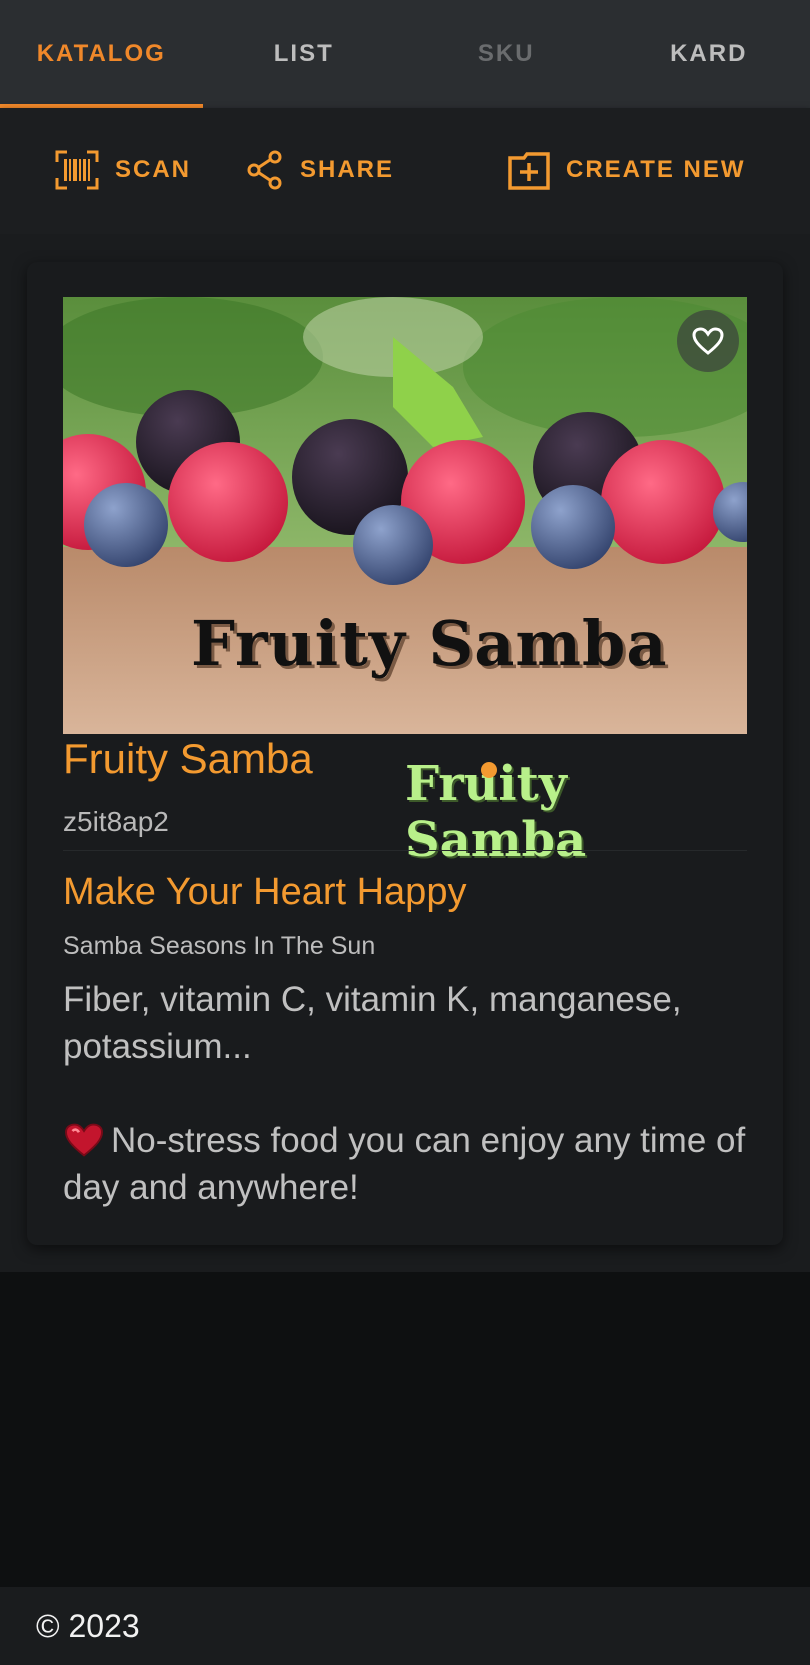  What do you see at coordinates (405, 1626) in the screenshot?
I see `footer: © 2023` at bounding box center [405, 1626].